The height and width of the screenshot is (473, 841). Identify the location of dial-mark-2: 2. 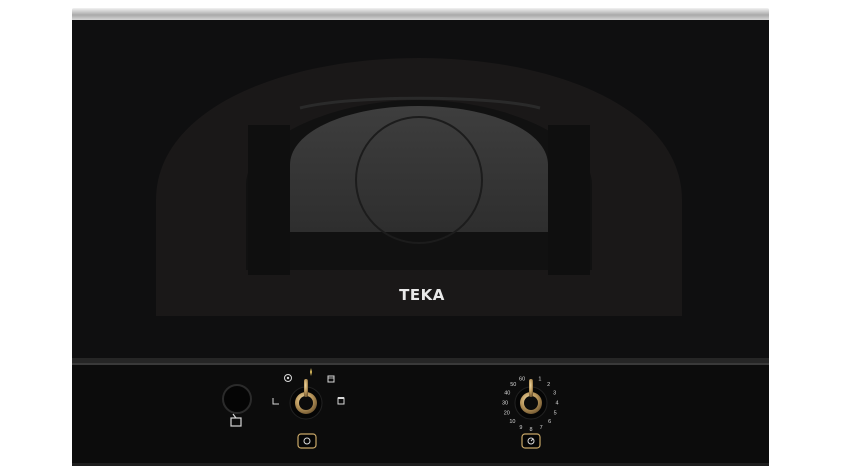
(548, 385).